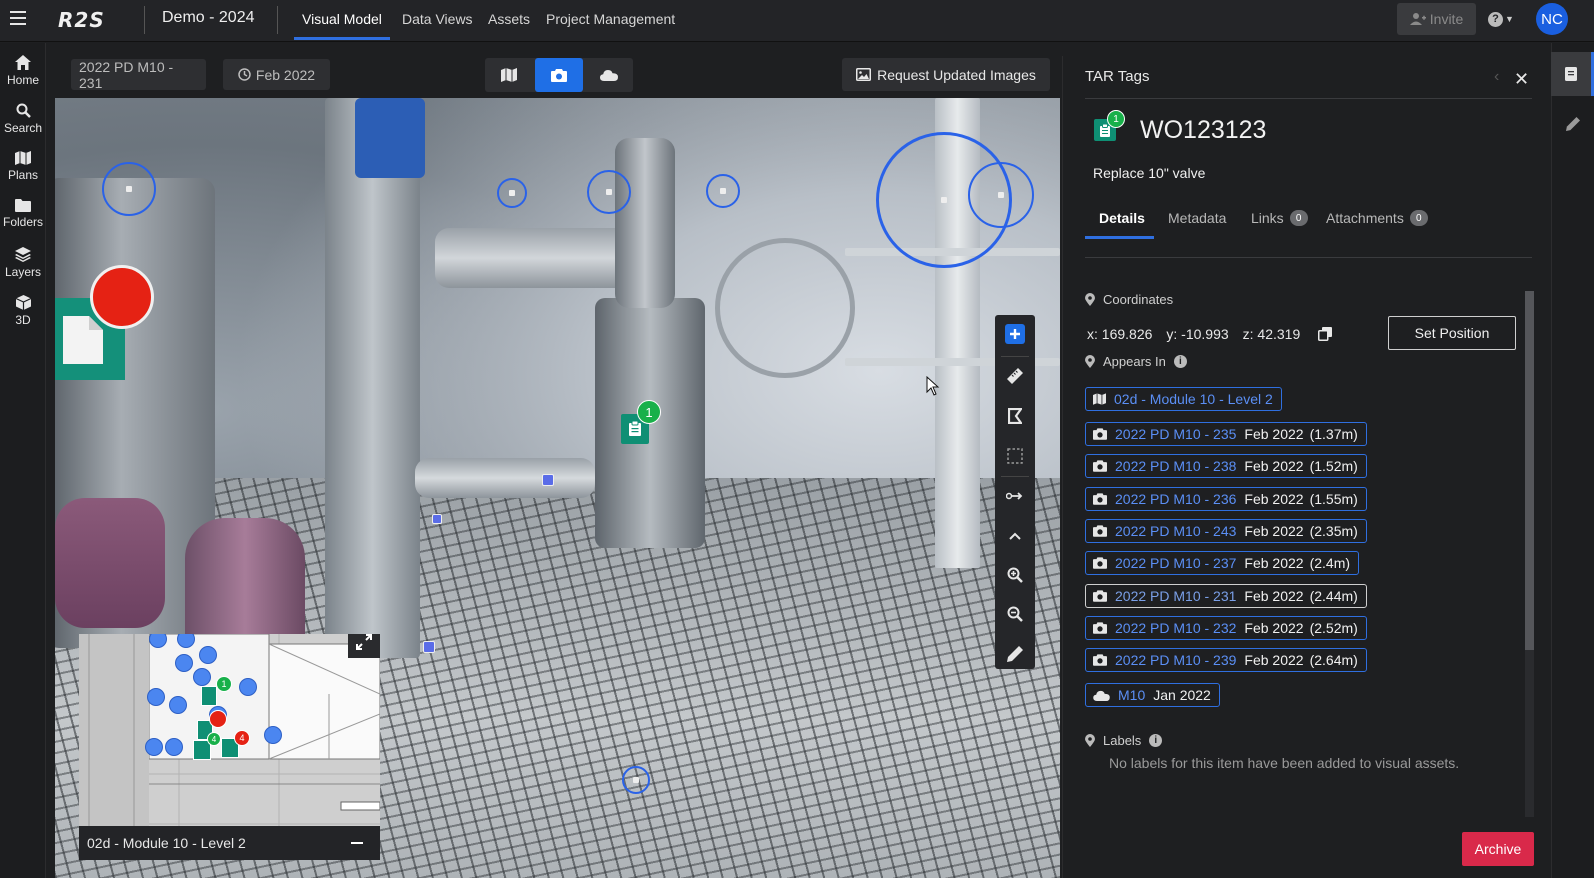 Image resolution: width=1594 pixels, height=878 pixels. I want to click on invite-button: Invite, so click(1436, 19).